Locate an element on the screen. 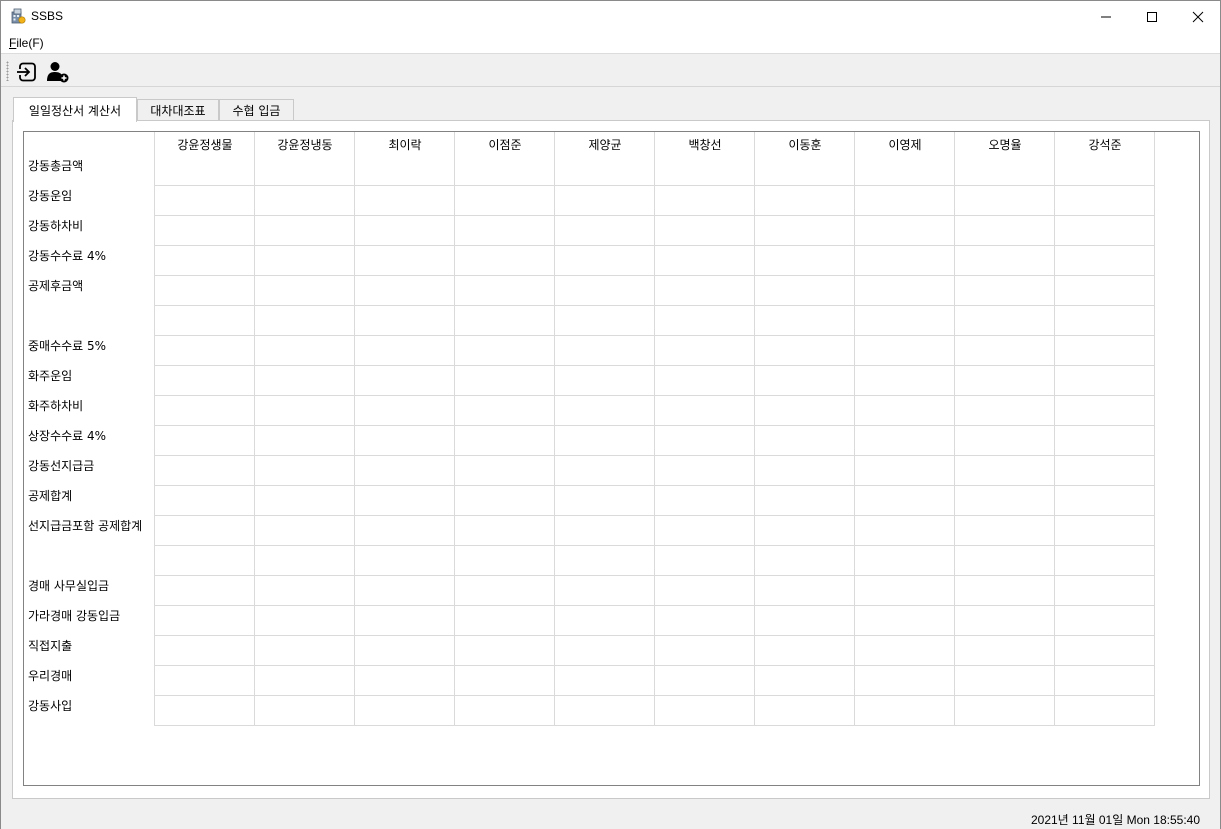  maximize-button is located at coordinates (1152, 16).